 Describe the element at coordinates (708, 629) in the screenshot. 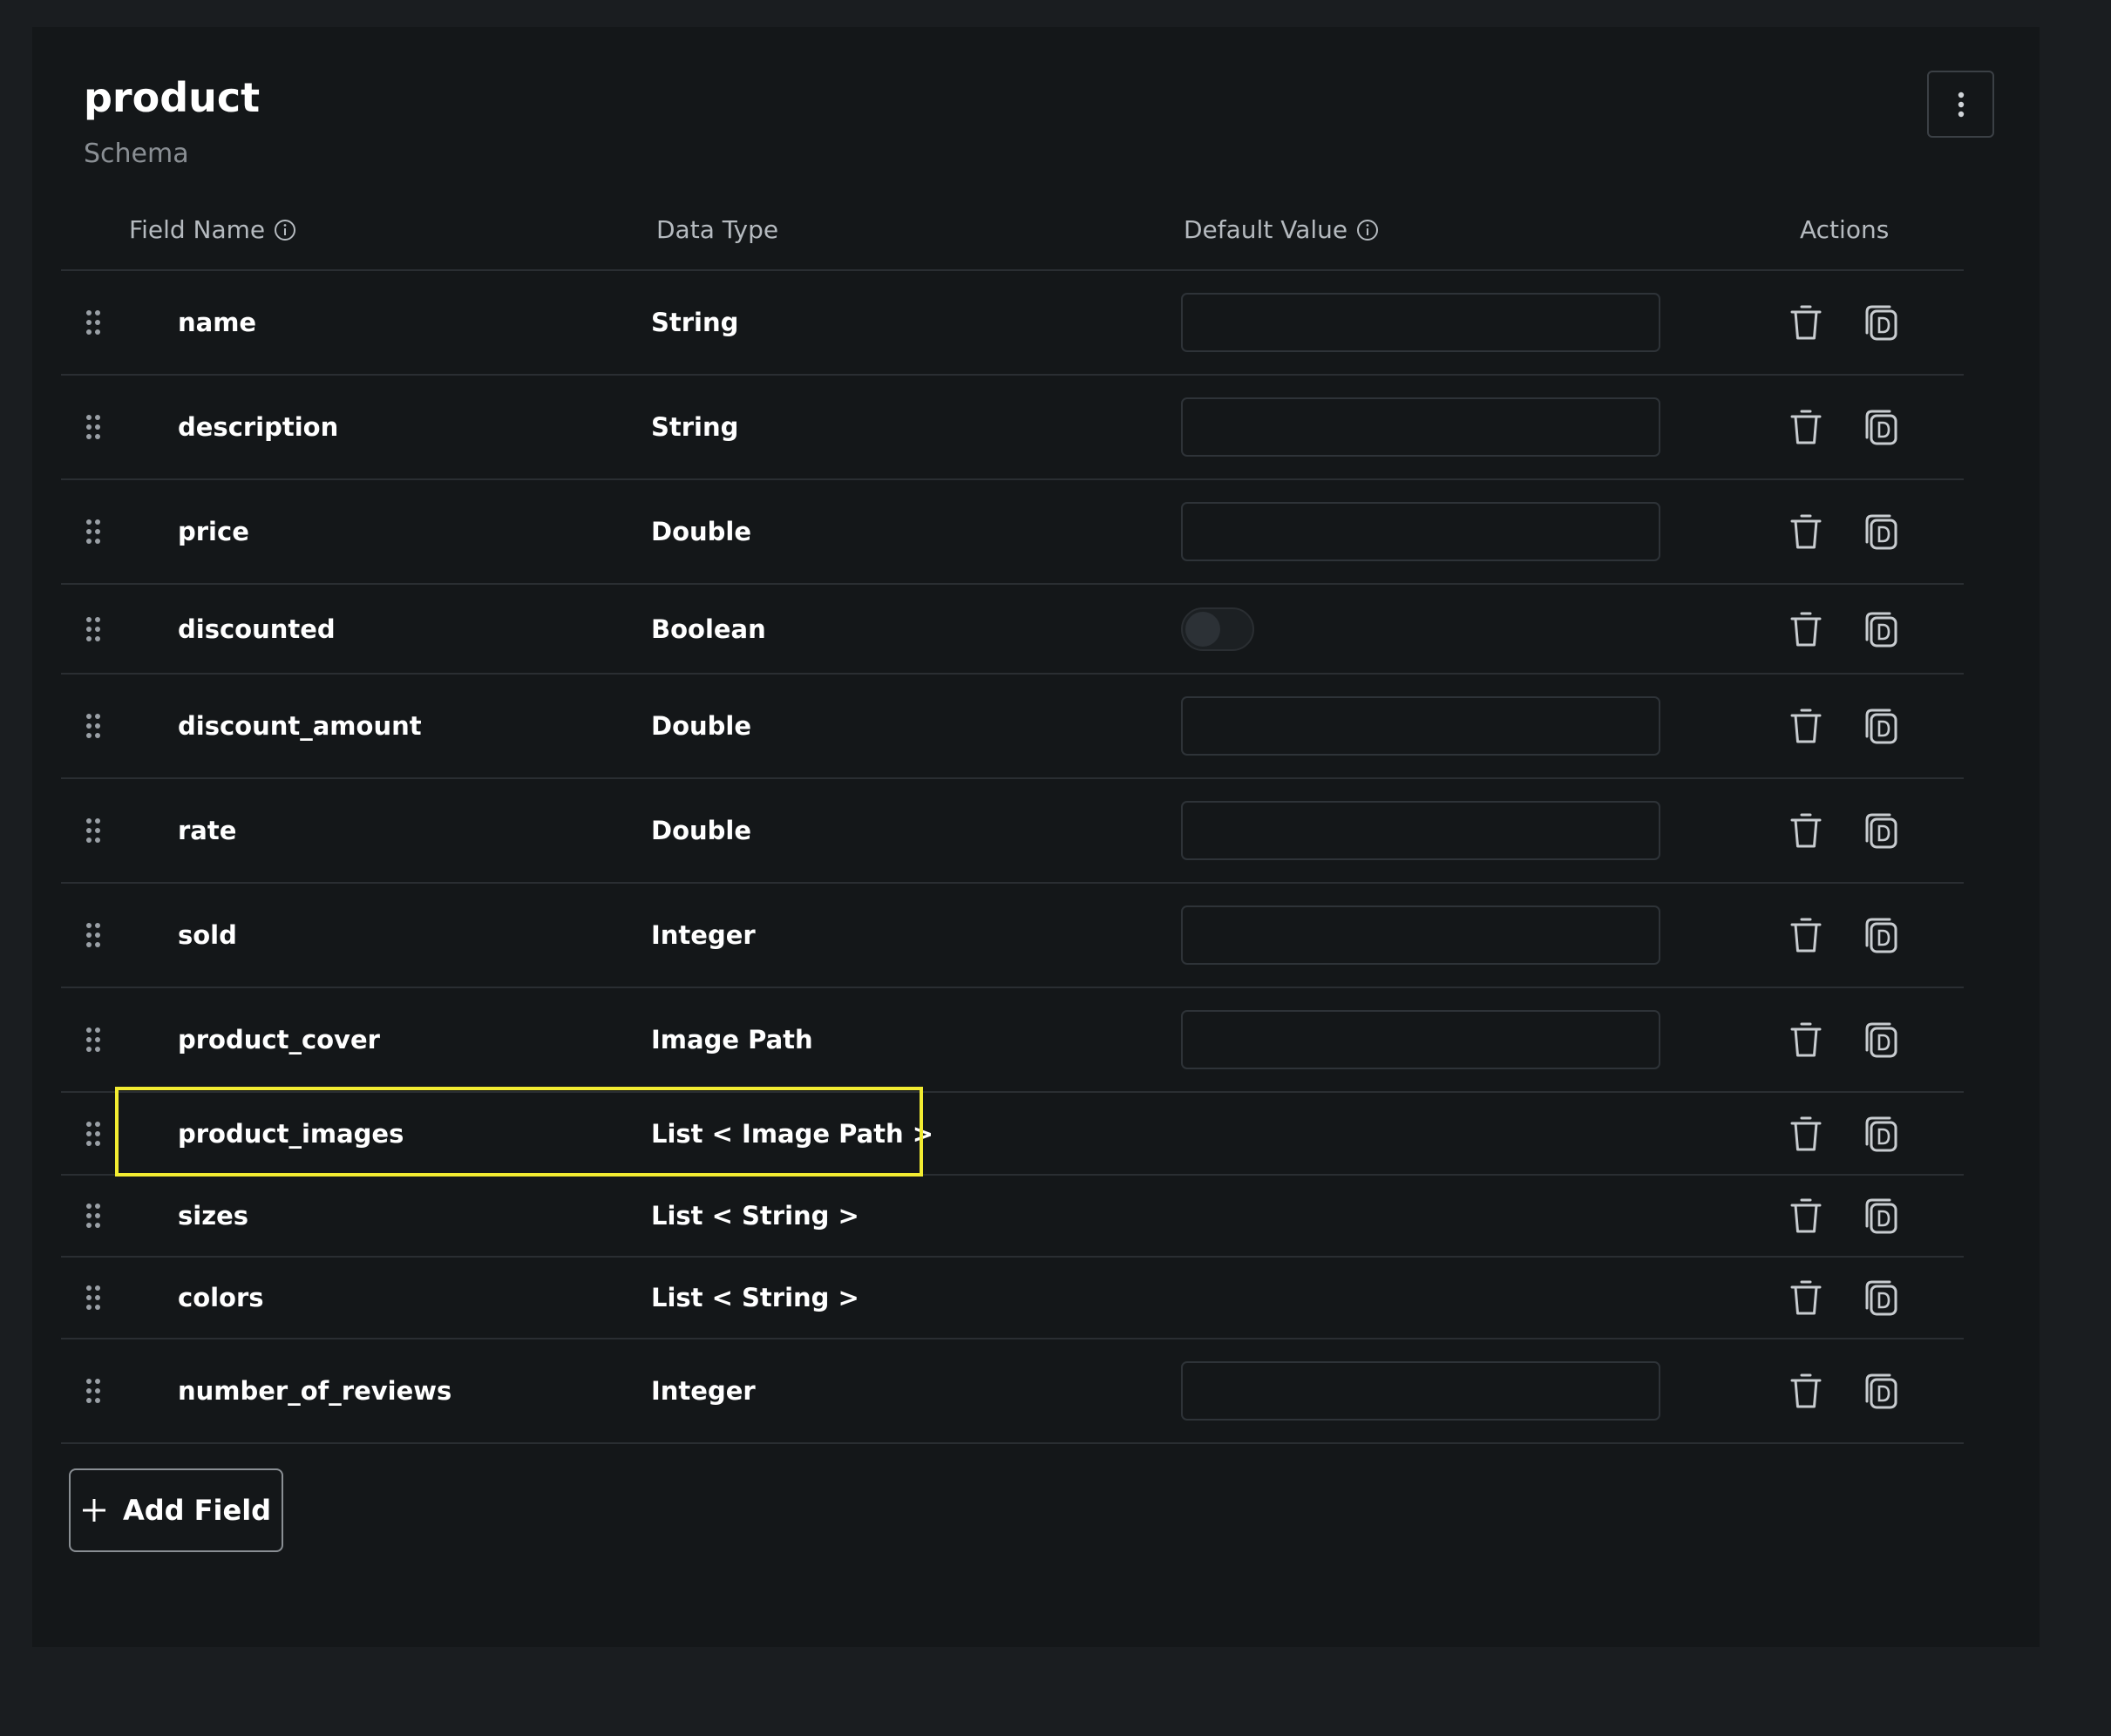

I see `field-data-type: Boolean` at that location.